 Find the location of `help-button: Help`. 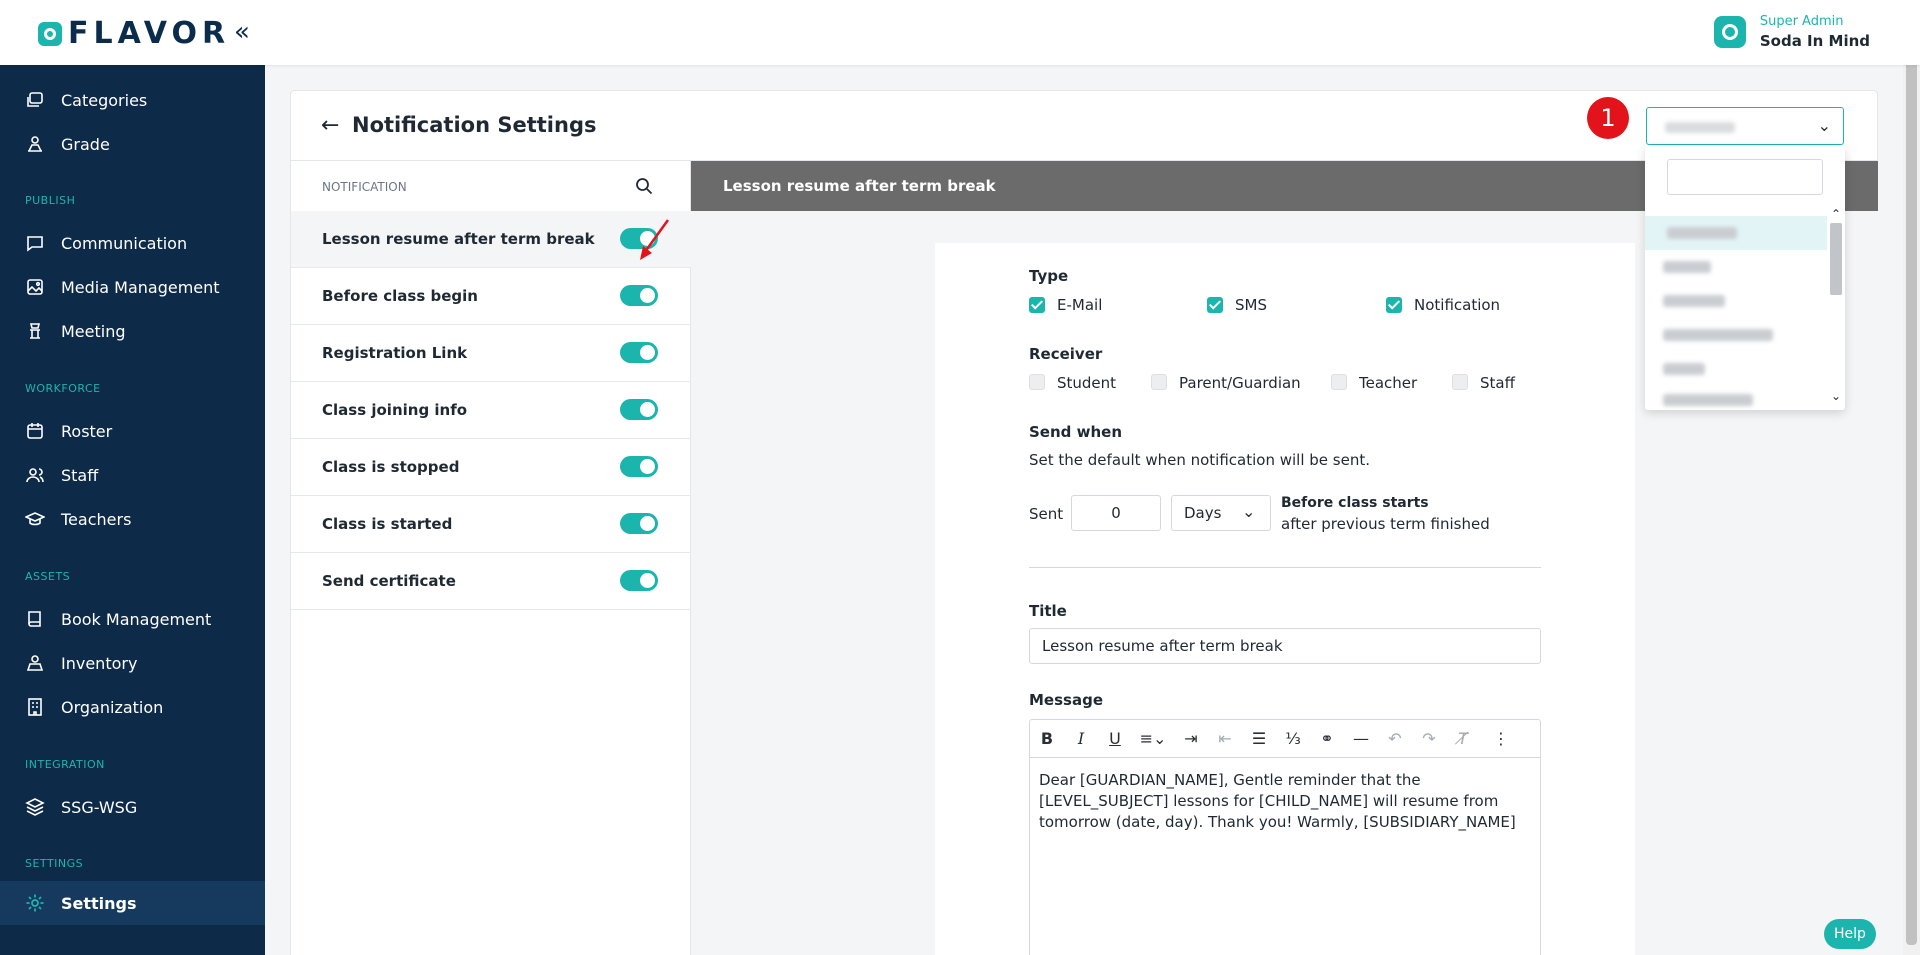

help-button: Help is located at coordinates (1850, 934).